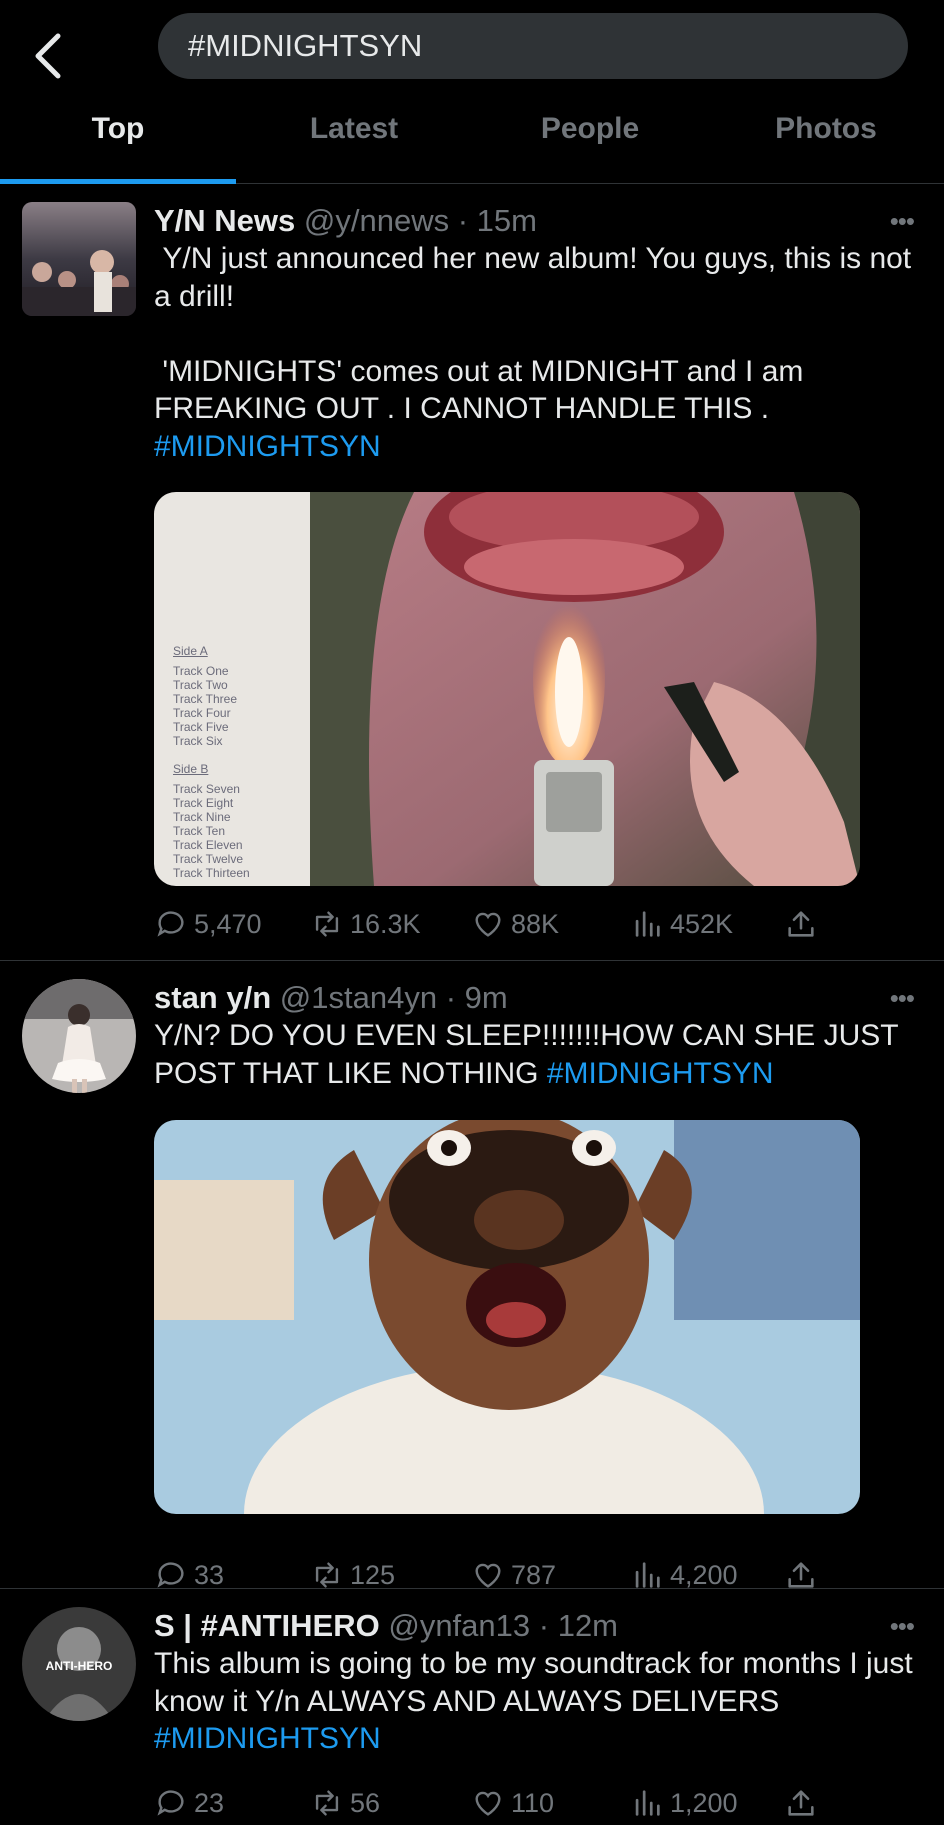  Describe the element at coordinates (459, 1625) in the screenshot. I see `handle: @ynfan13` at that location.